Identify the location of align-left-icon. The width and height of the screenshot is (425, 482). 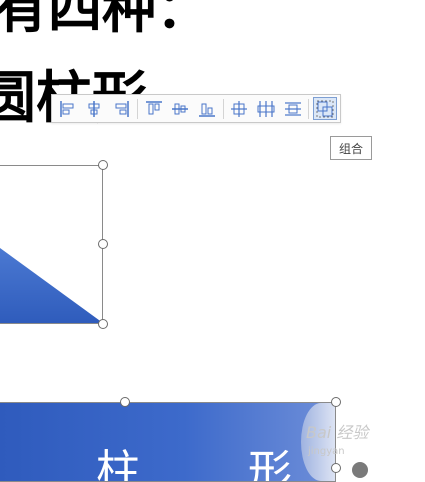
(67, 108).